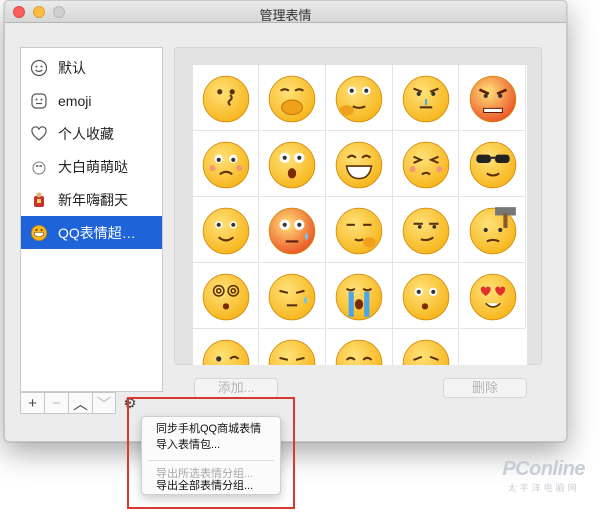 The image size is (605, 521). I want to click on annoyed-face-icon, so click(292, 352).